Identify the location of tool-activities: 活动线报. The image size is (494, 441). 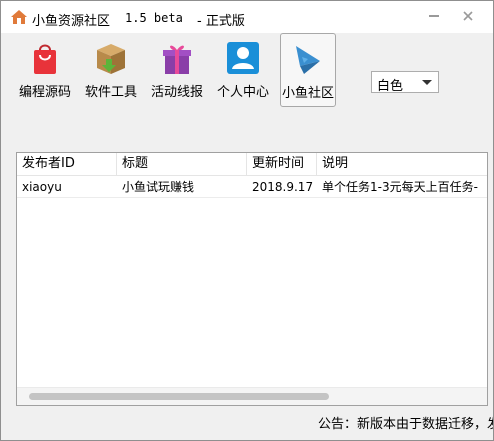
(177, 70).